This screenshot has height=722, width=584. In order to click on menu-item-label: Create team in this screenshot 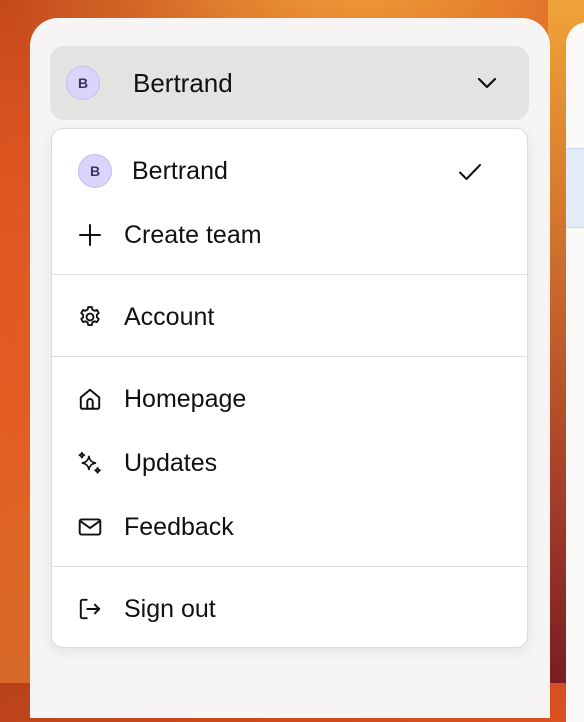, I will do `click(193, 235)`.